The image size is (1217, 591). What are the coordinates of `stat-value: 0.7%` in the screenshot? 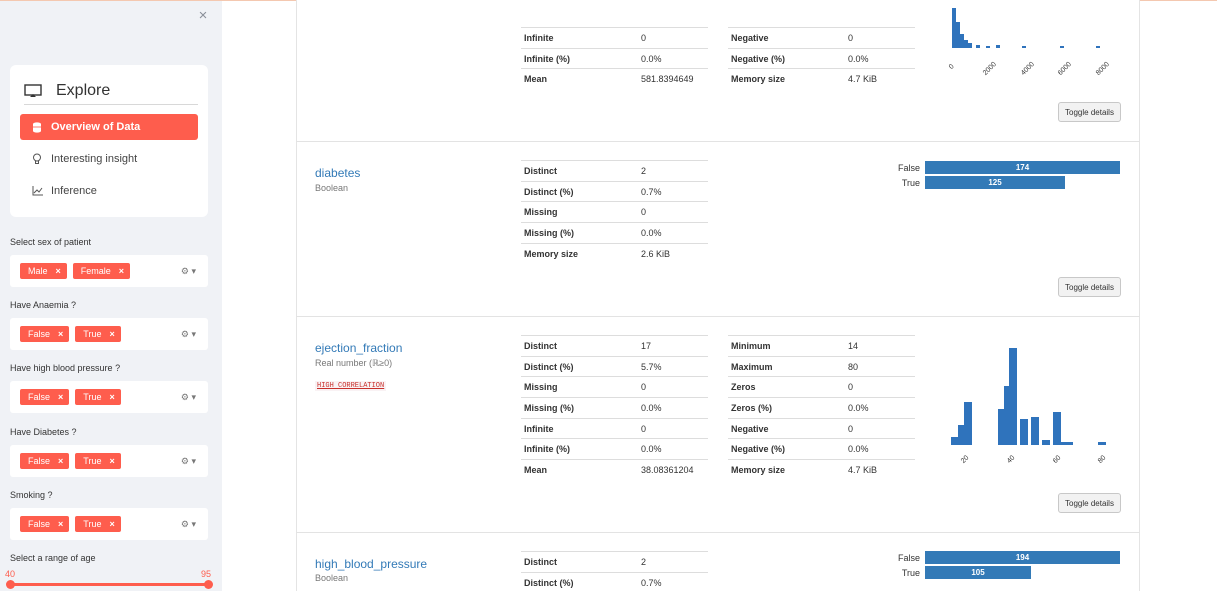 It's located at (673, 581).